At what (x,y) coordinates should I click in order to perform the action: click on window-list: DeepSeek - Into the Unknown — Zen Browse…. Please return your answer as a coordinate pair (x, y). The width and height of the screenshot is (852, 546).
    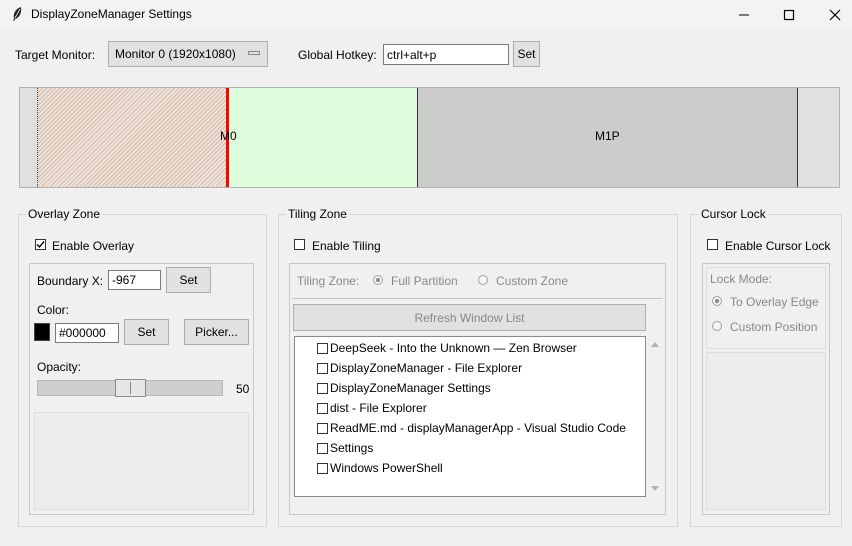
    Looking at the image, I should click on (470, 416).